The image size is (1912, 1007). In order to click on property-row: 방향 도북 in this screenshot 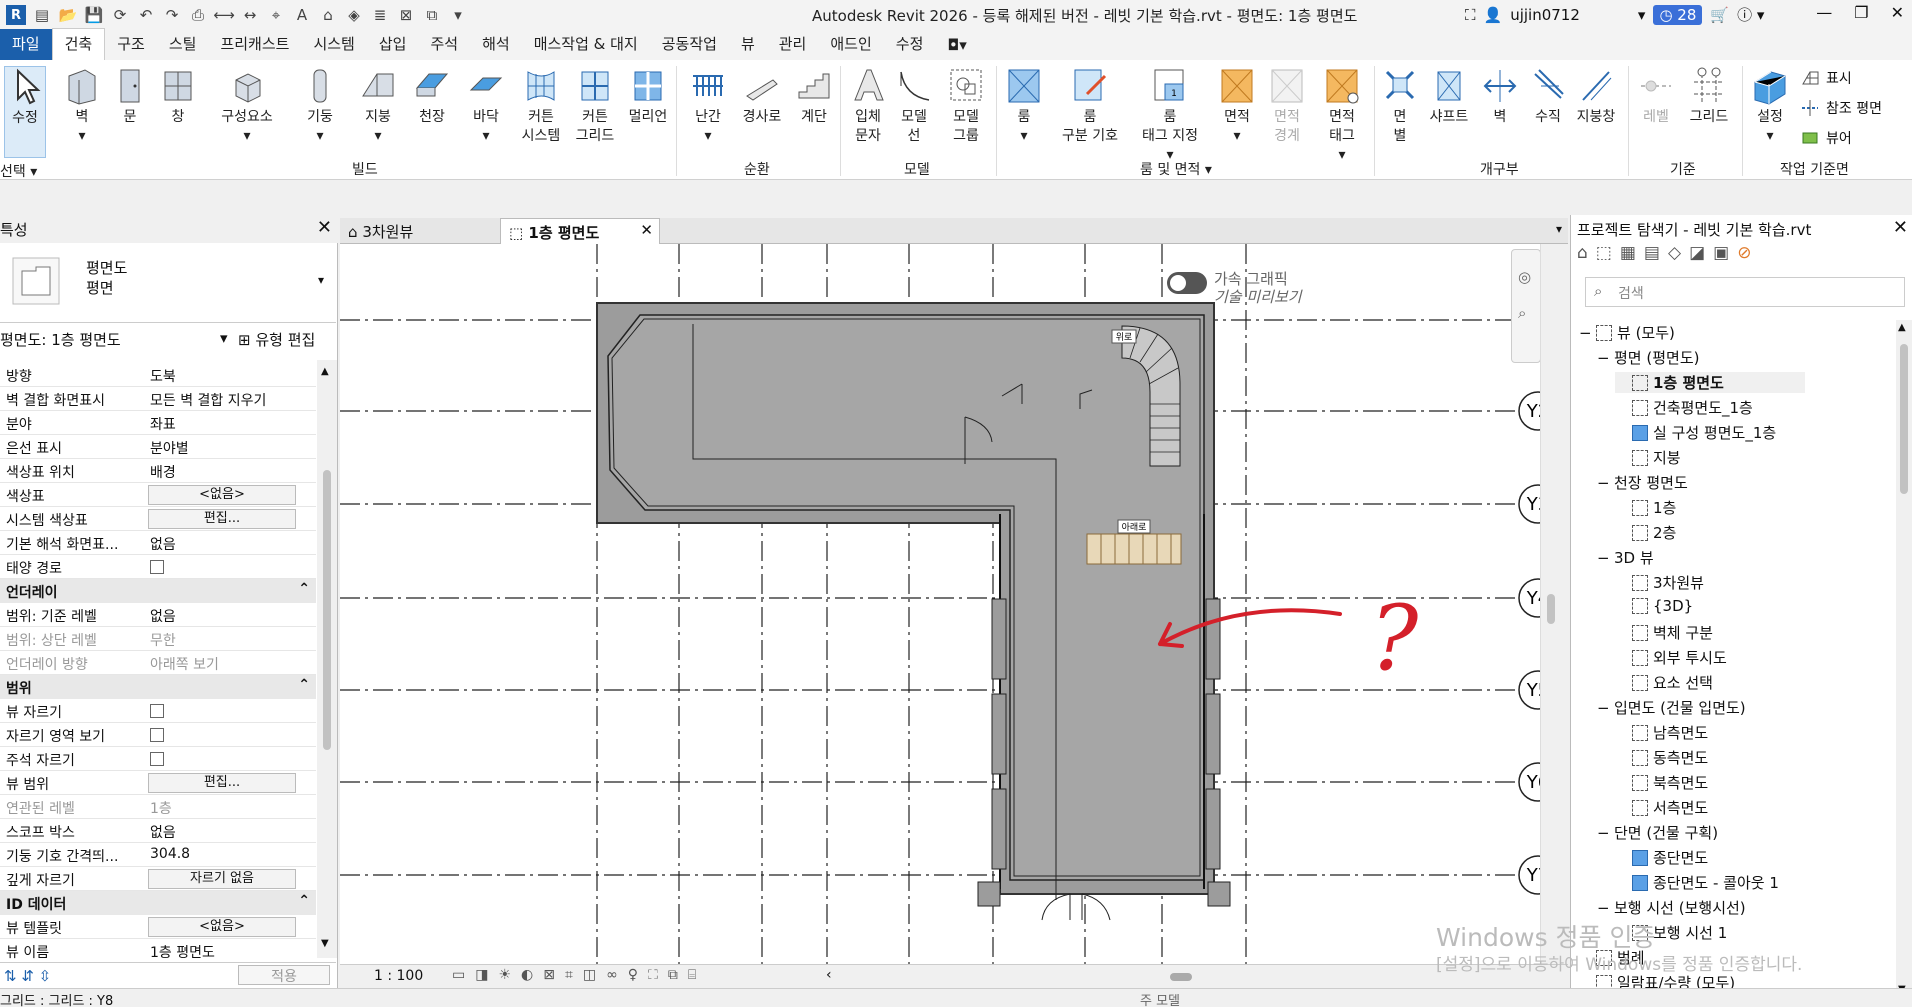, I will do `click(158, 375)`.